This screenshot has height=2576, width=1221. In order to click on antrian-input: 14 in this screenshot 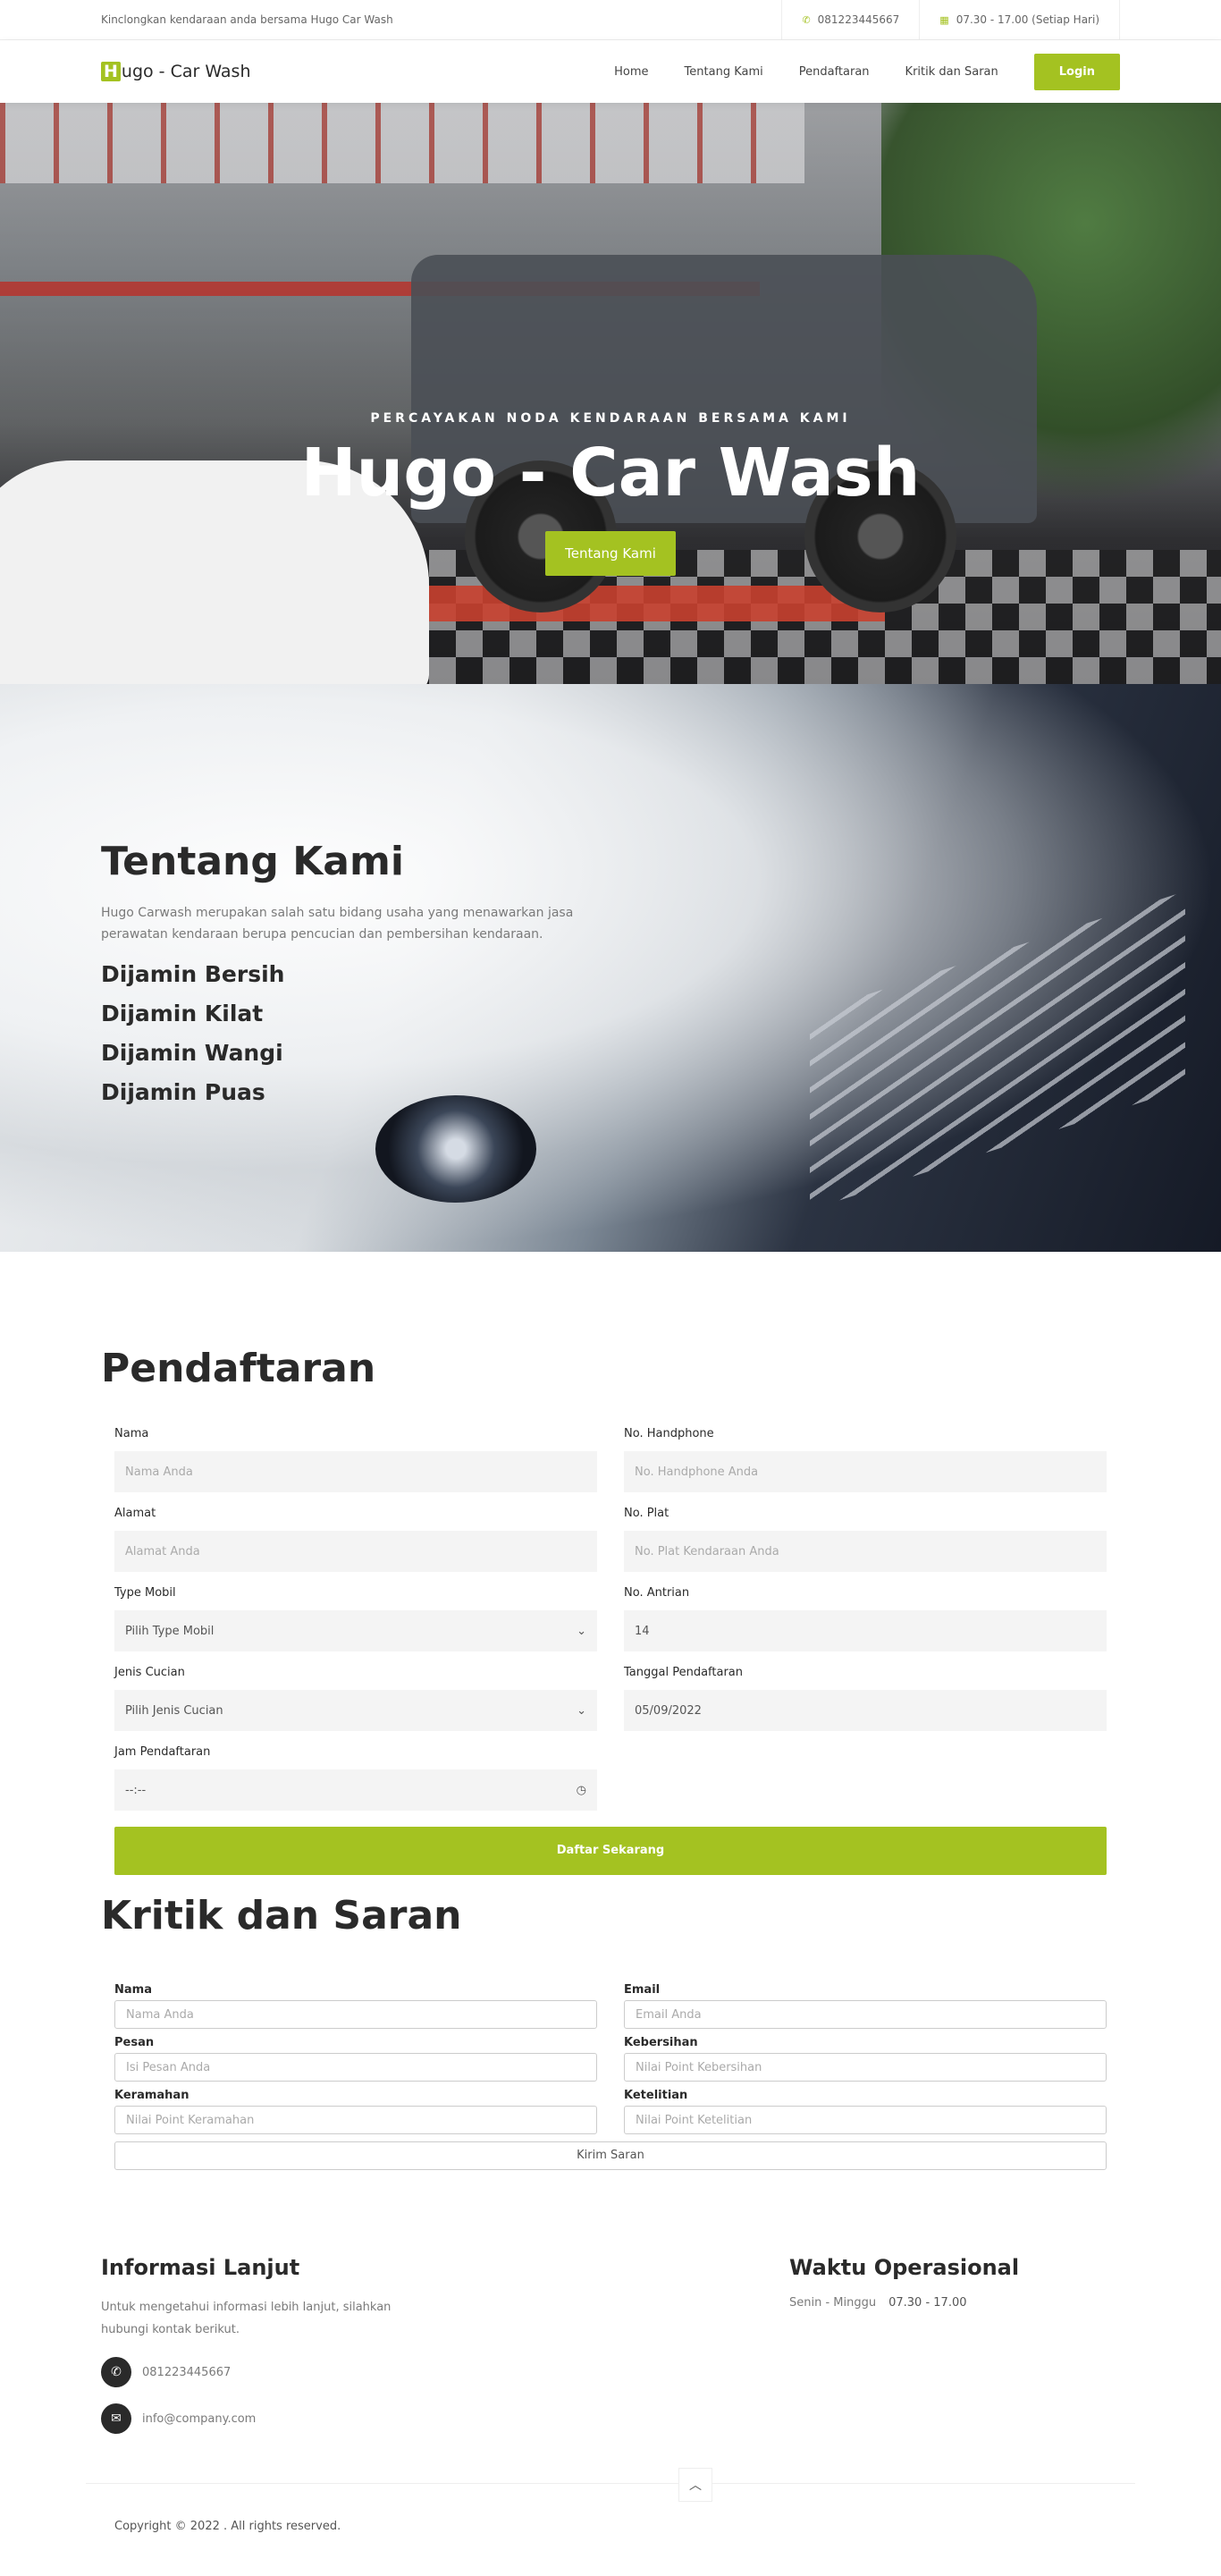, I will do `click(866, 1630)`.